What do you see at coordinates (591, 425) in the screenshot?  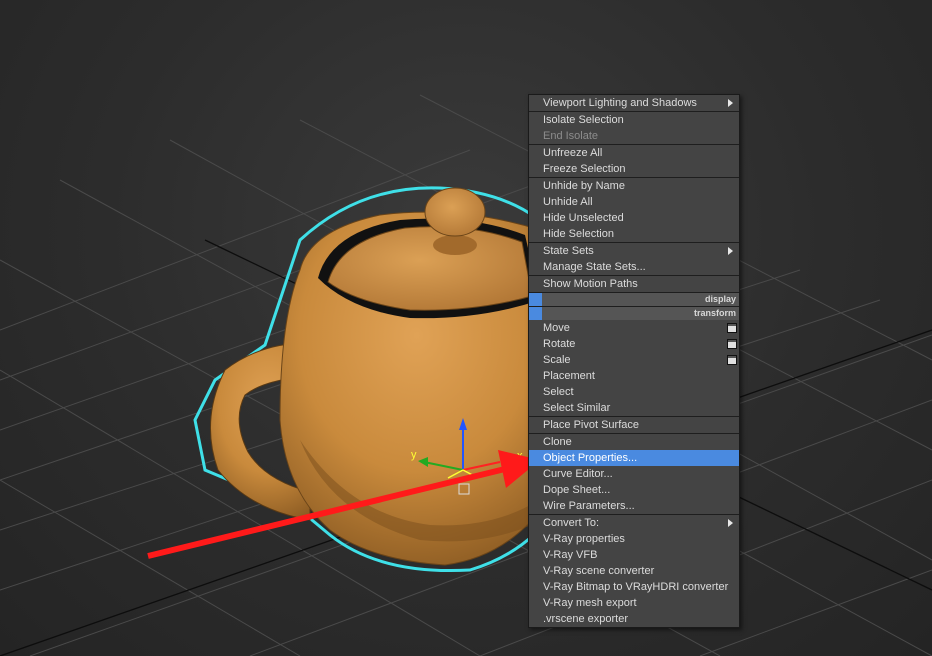 I see `menu-item-label: Place Pivot Surface` at bounding box center [591, 425].